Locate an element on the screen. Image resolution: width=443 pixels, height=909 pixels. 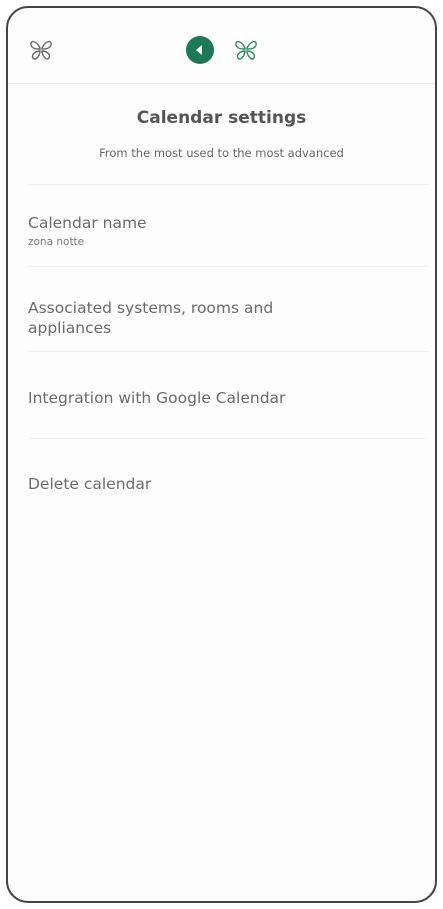
associated-systems-label: Associated systems, rooms and appliances is located at coordinates (151, 318).